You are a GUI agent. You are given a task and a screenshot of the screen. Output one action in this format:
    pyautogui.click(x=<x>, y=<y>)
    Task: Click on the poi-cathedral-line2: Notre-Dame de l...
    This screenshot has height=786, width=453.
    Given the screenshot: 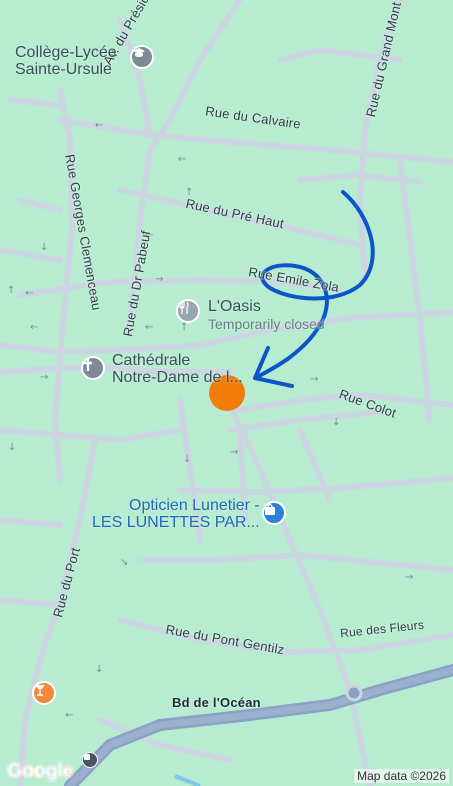 What is the action you would take?
    pyautogui.click(x=177, y=377)
    